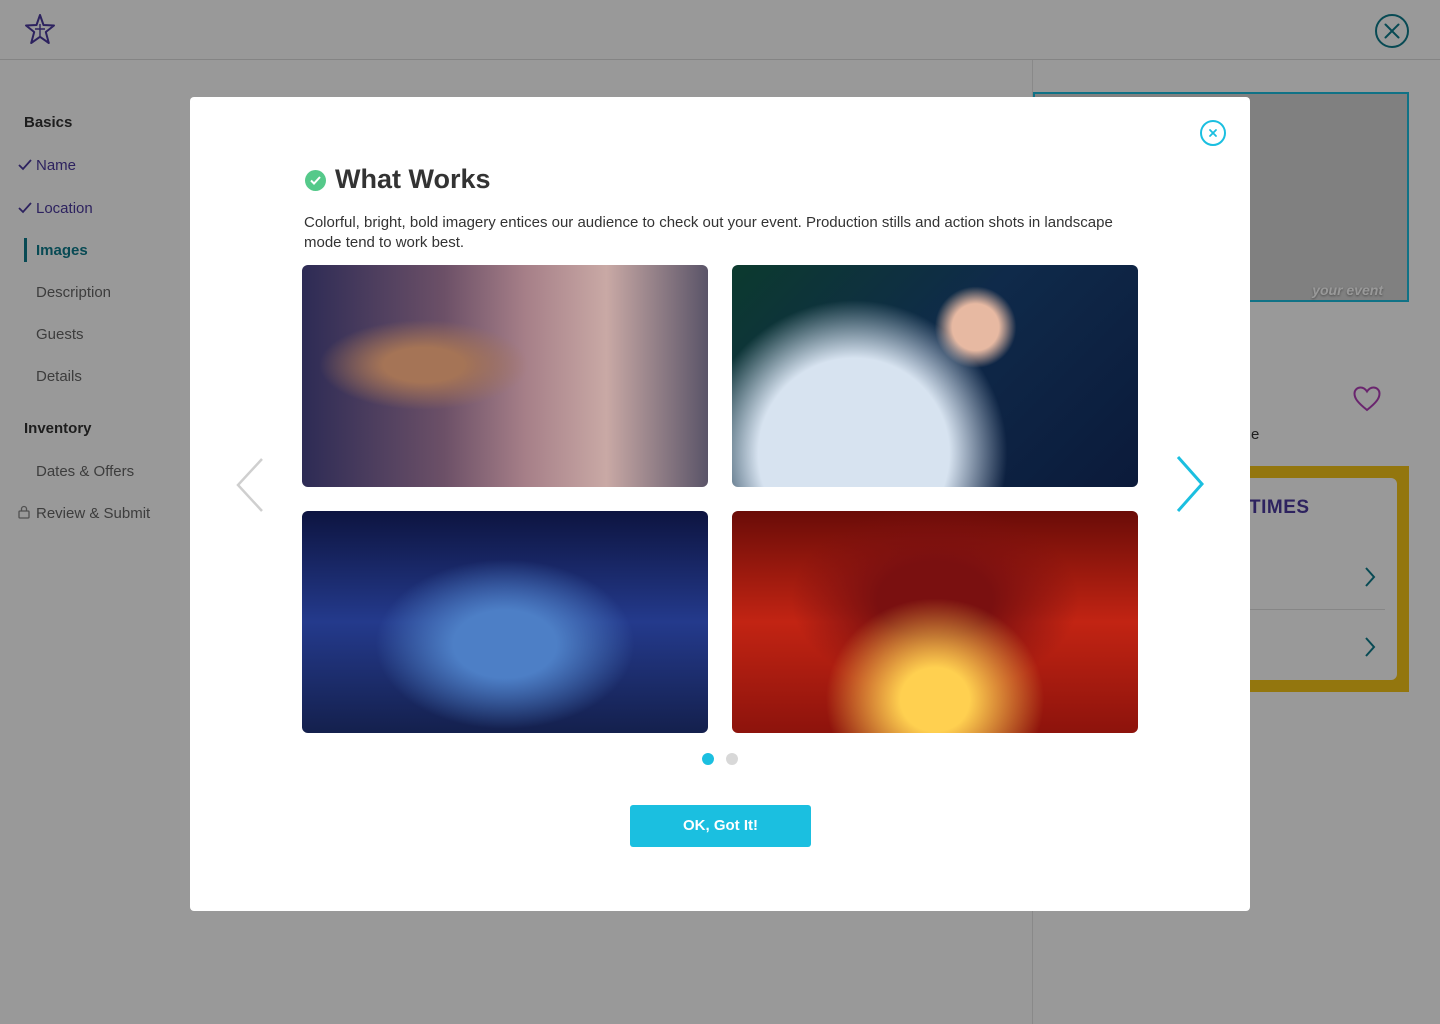  Describe the element at coordinates (250, 485) in the screenshot. I see `chevron-left-icon` at that location.